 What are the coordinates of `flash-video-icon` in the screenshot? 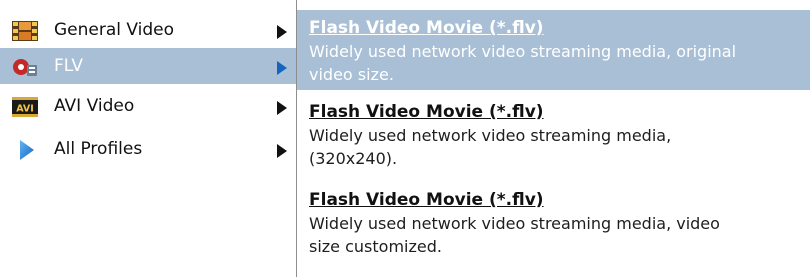 It's located at (25, 67).